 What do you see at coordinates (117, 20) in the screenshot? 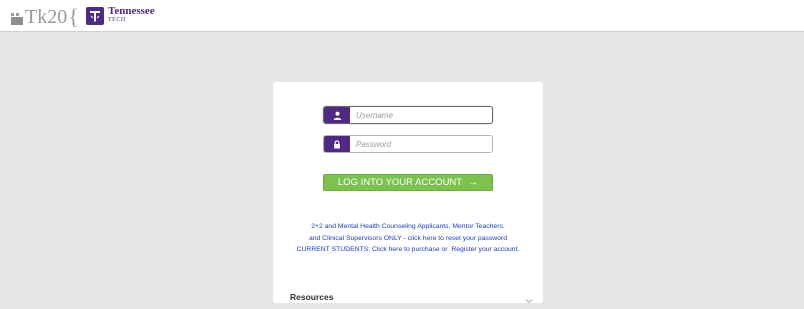
I see `university-sub: TECH` at bounding box center [117, 20].